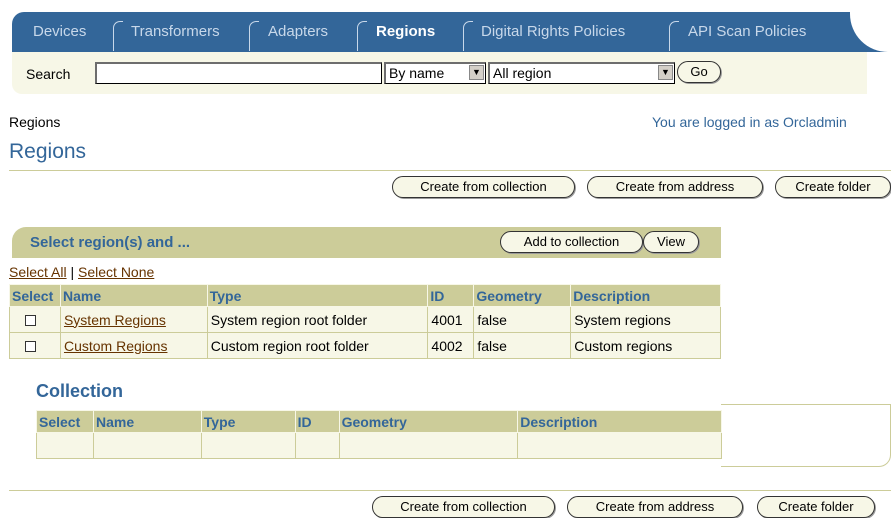 Image resolution: width=891 pixels, height=518 pixels. I want to click on id-cell: 4002, so click(451, 345).